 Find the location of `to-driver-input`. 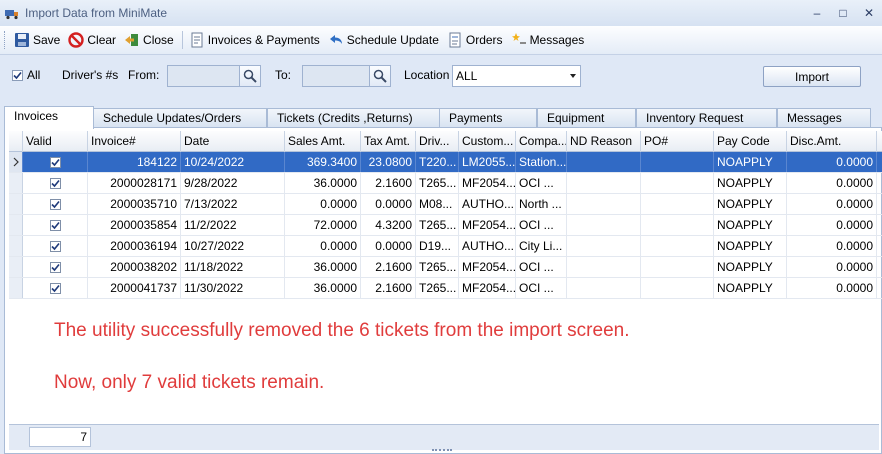

to-driver-input is located at coordinates (337, 76).